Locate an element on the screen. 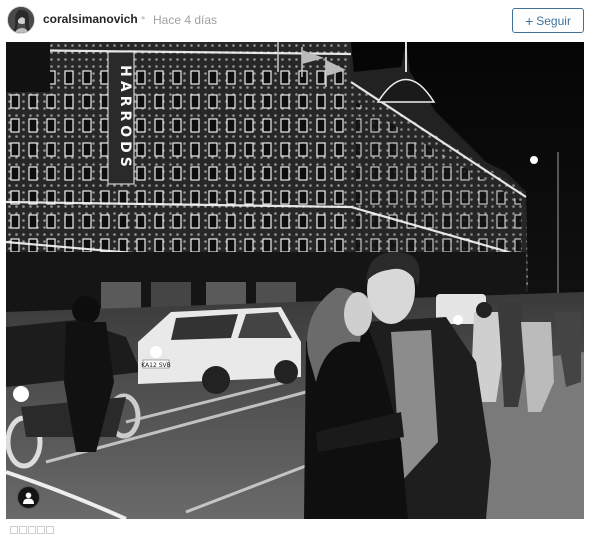  username-link: coralsimanovich is located at coordinates (90, 19).